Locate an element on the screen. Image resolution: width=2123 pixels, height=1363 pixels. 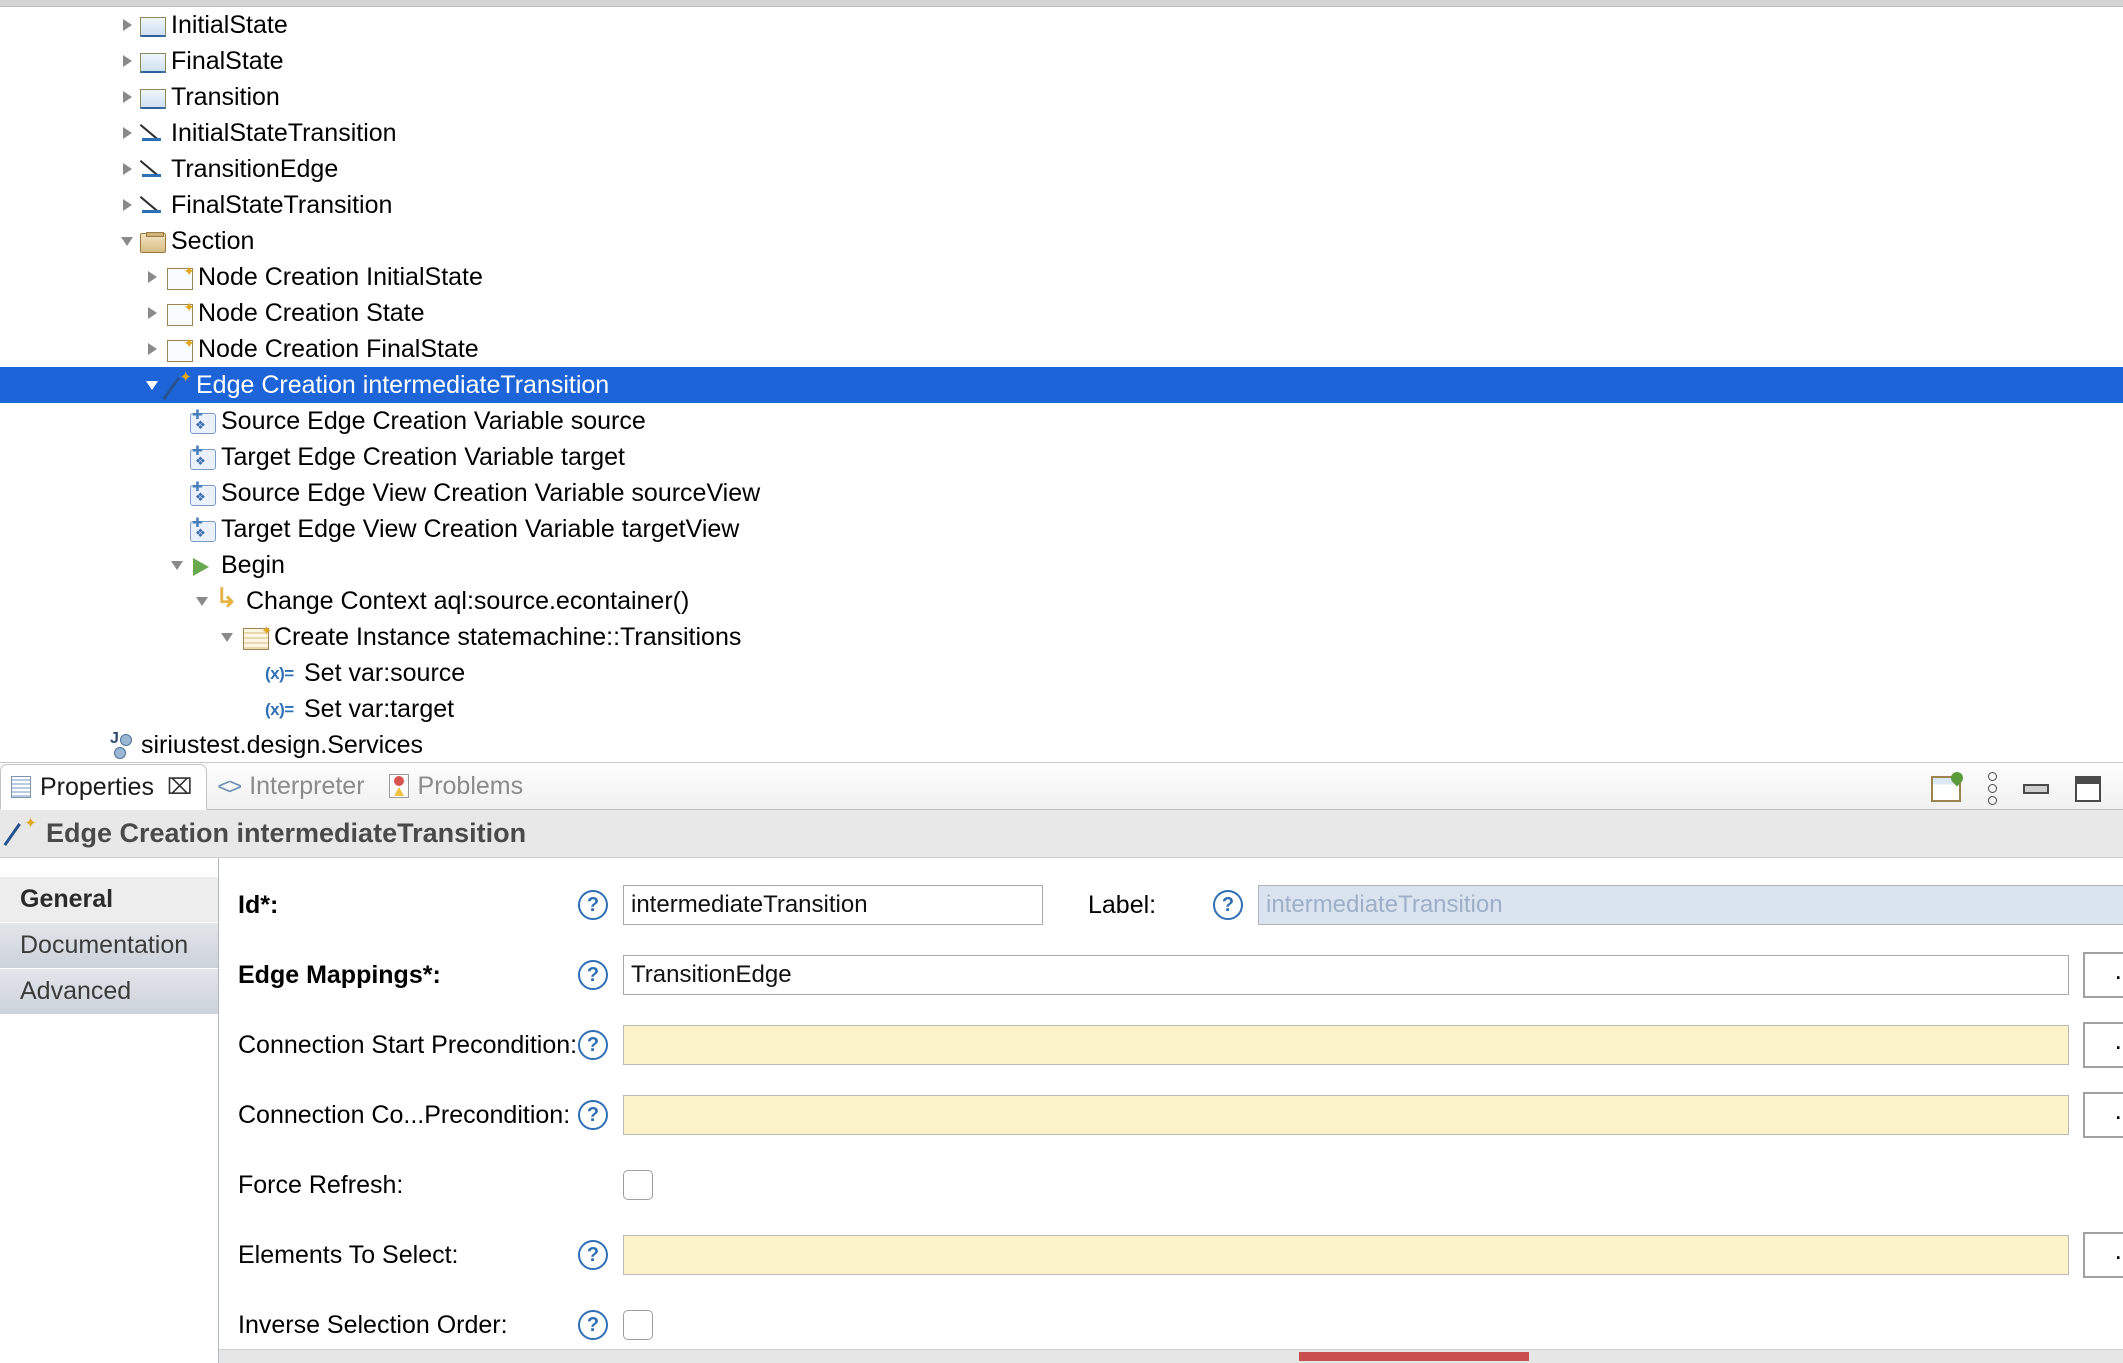
tree-row-label: TransitionEdge is located at coordinates (255, 168).